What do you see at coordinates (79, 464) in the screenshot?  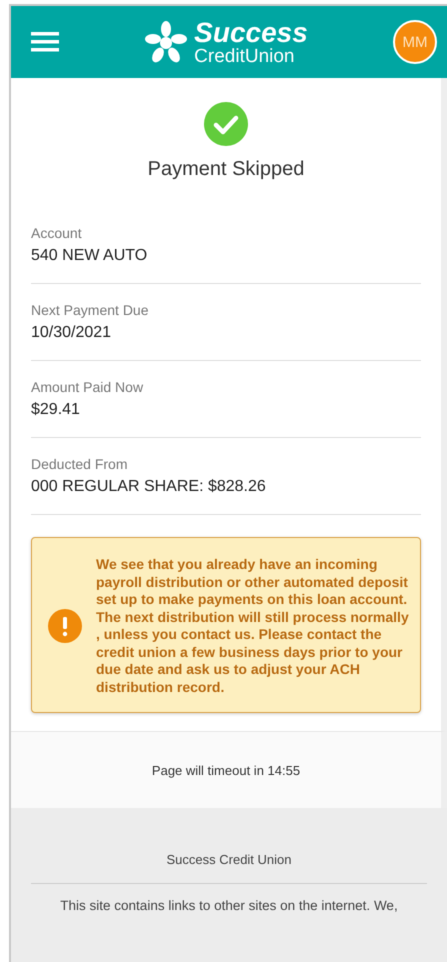 I see `field-label: Deducted From` at bounding box center [79, 464].